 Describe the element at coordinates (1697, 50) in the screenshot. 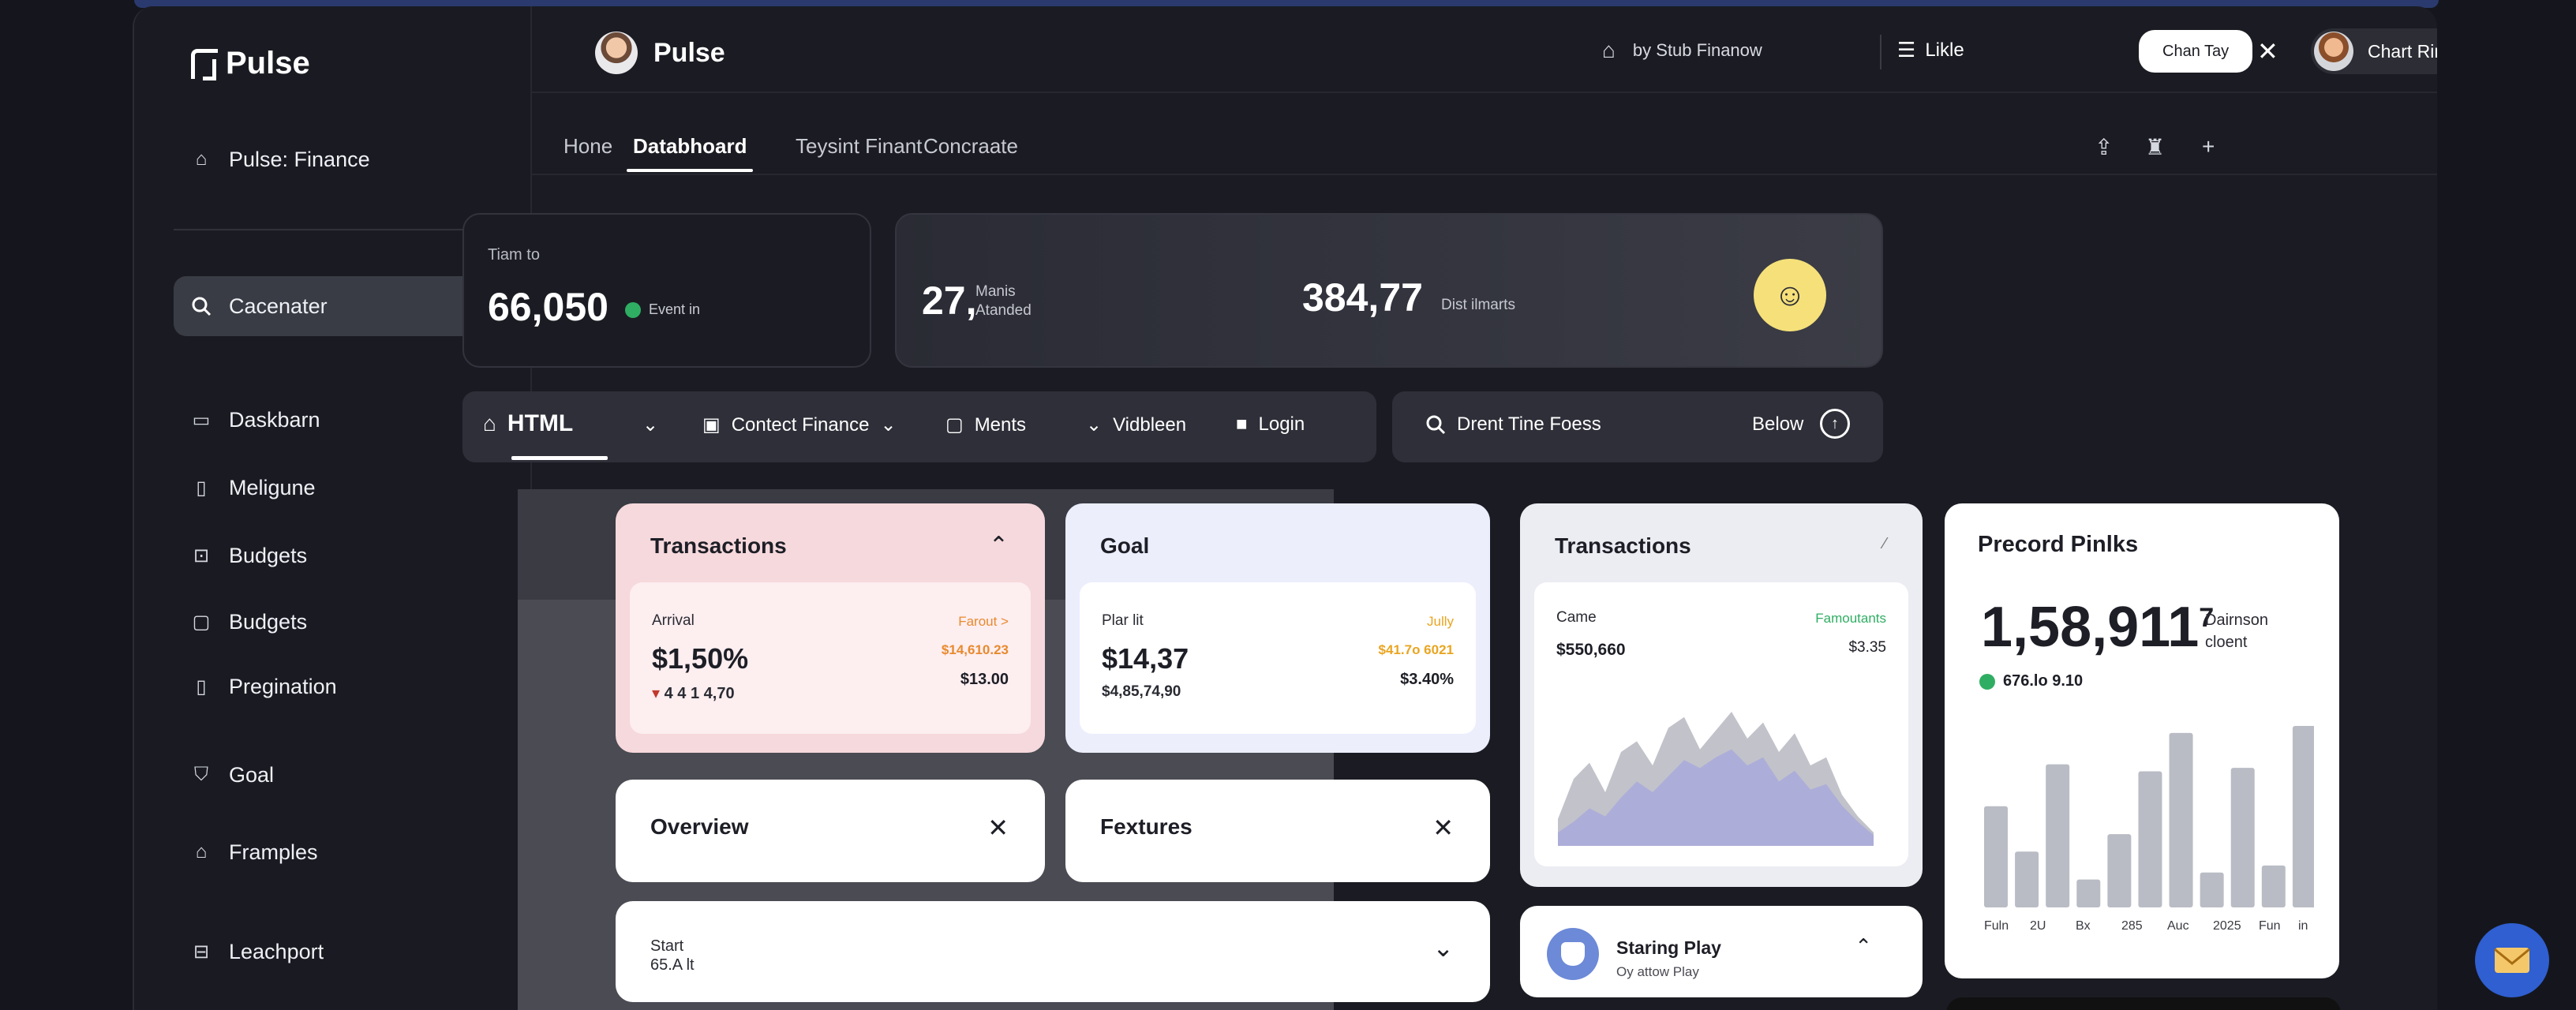

I see `header-search-text: by Stub Finanow` at that location.